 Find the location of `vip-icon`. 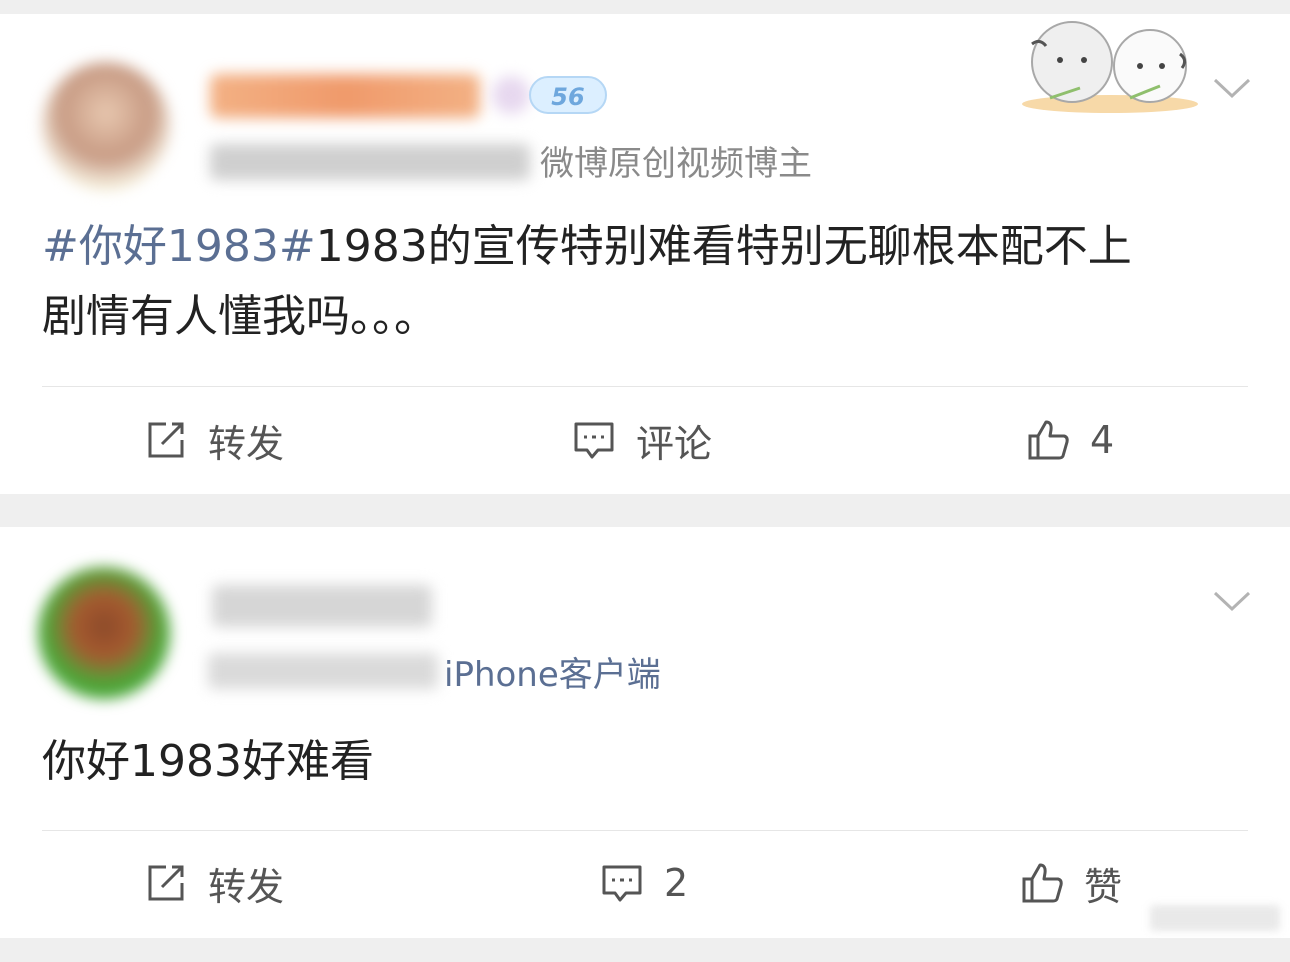

vip-icon is located at coordinates (511, 95).